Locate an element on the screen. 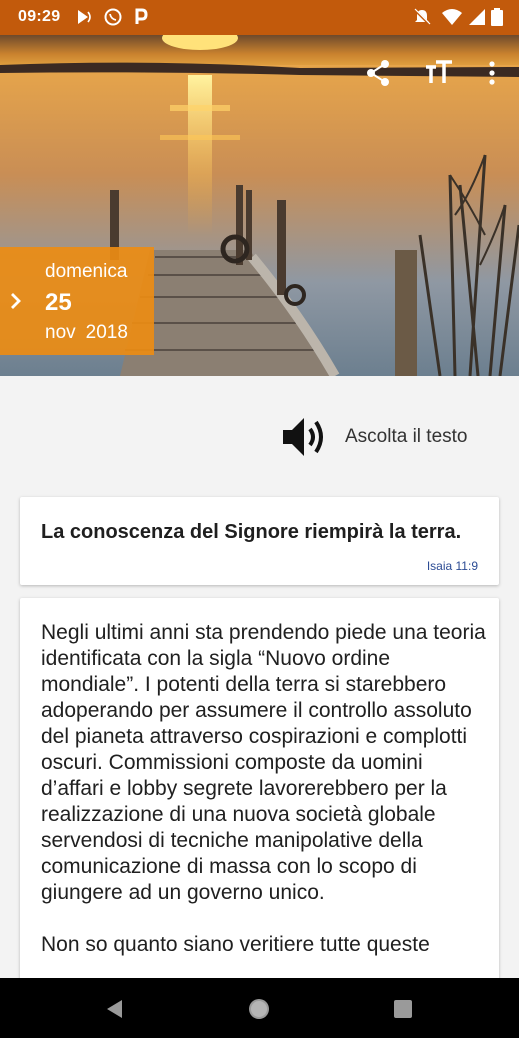 This screenshot has height=1038, width=519. date-weekday: domenica is located at coordinates (86, 271).